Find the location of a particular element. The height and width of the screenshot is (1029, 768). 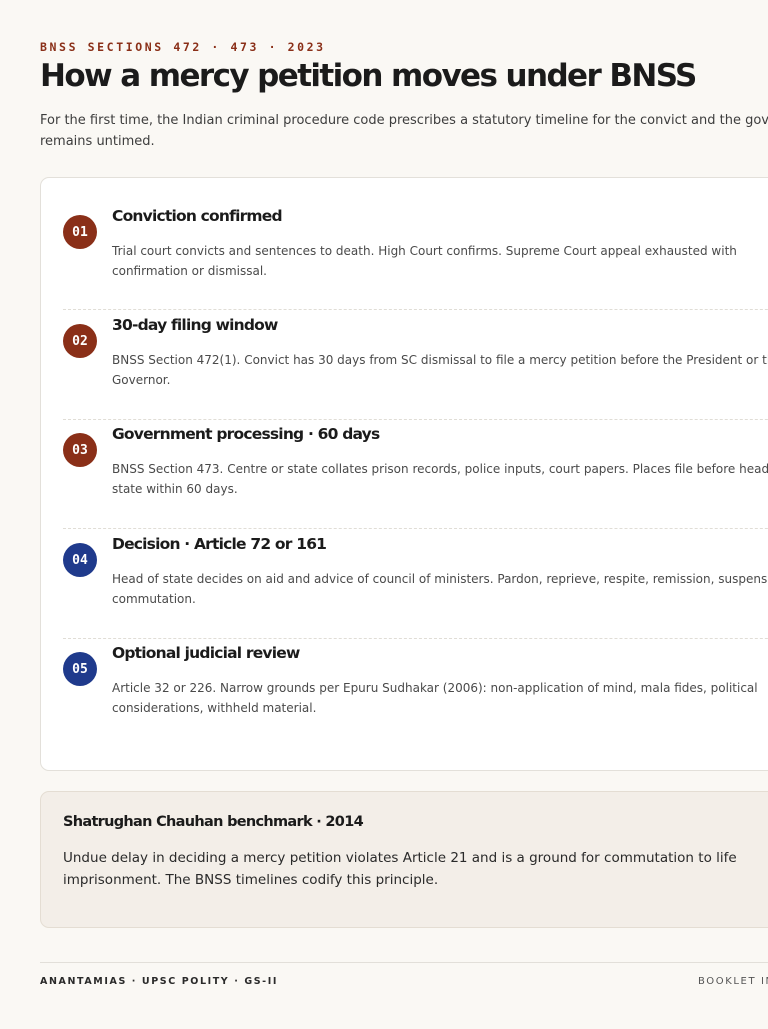

step-number-badge: 01 is located at coordinates (80, 232).